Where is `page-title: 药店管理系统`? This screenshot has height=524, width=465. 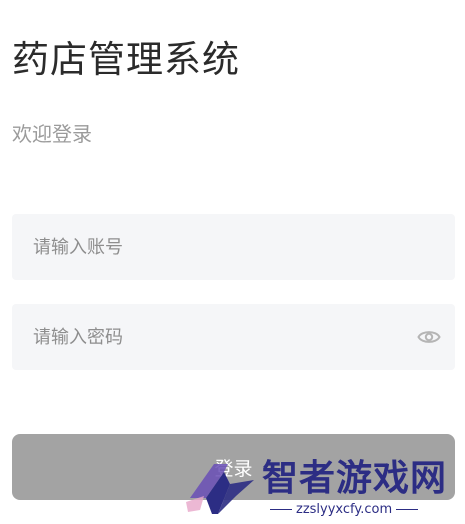
page-title: 药店管理系统 is located at coordinates (126, 59).